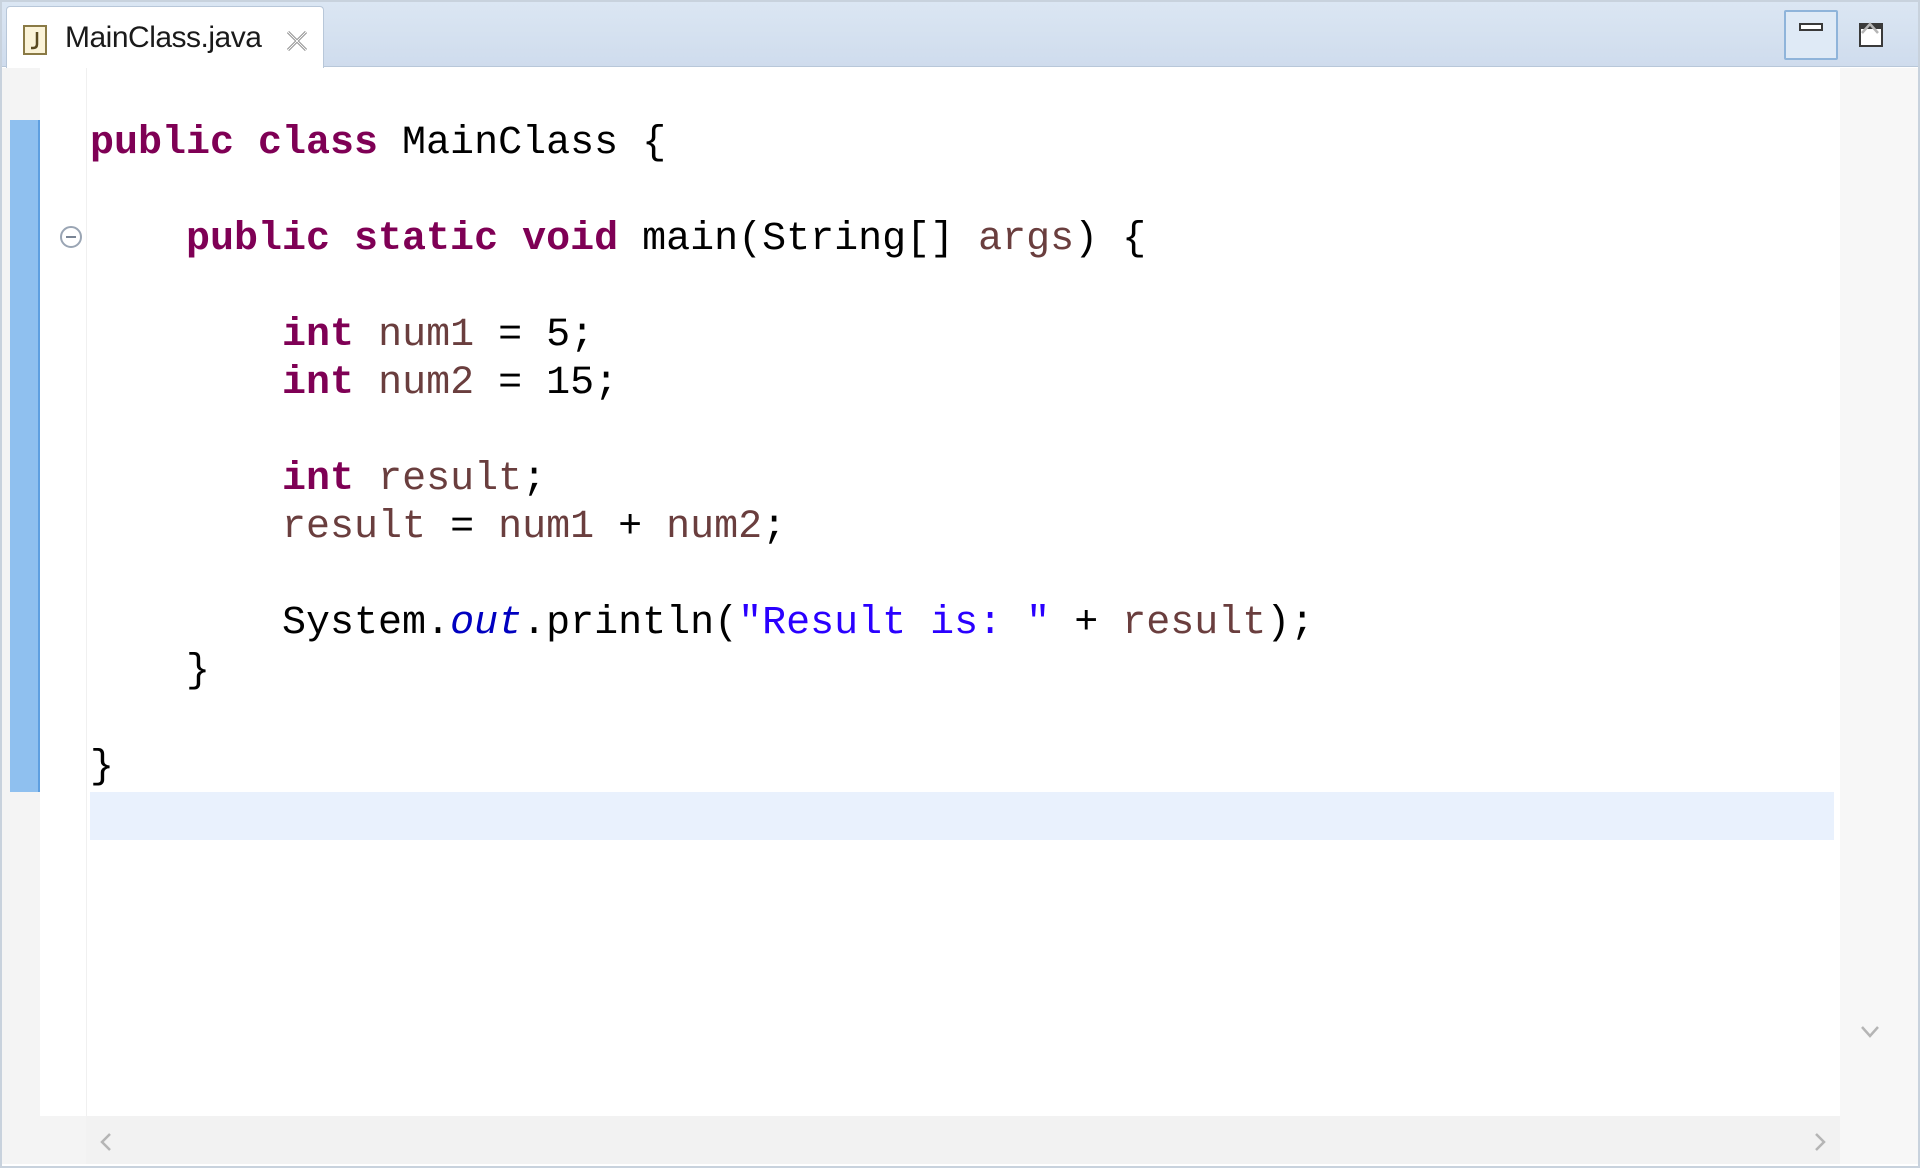 This screenshot has width=1920, height=1168. What do you see at coordinates (1811, 27) in the screenshot?
I see `minimize-icon` at bounding box center [1811, 27].